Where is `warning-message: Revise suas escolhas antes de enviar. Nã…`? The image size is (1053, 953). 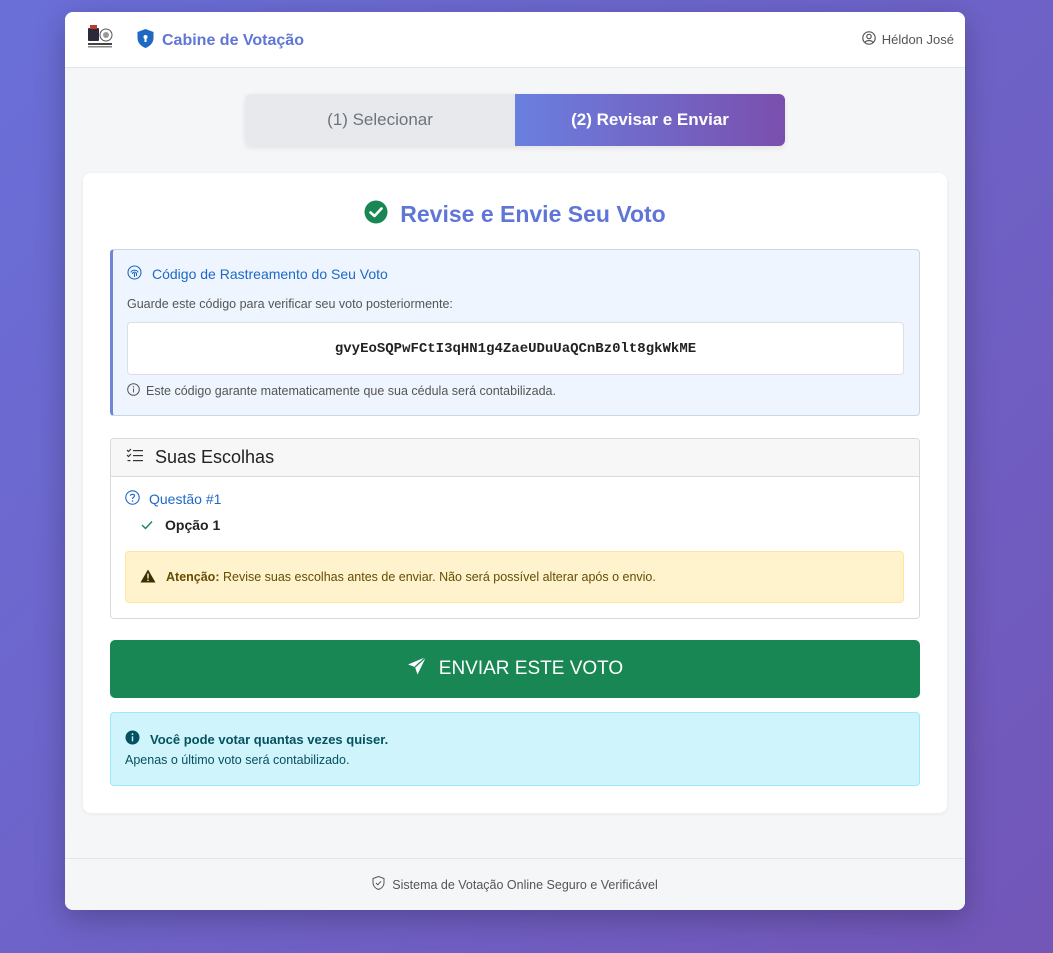 warning-message: Revise suas escolhas antes de enviar. Nã… is located at coordinates (439, 577).